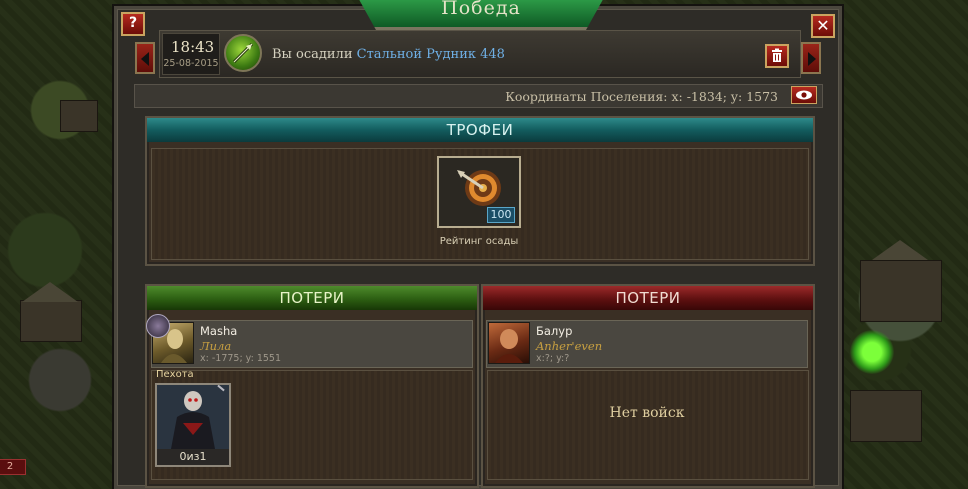  What do you see at coordinates (243, 53) in the screenshot?
I see `siege-spear-icon` at bounding box center [243, 53].